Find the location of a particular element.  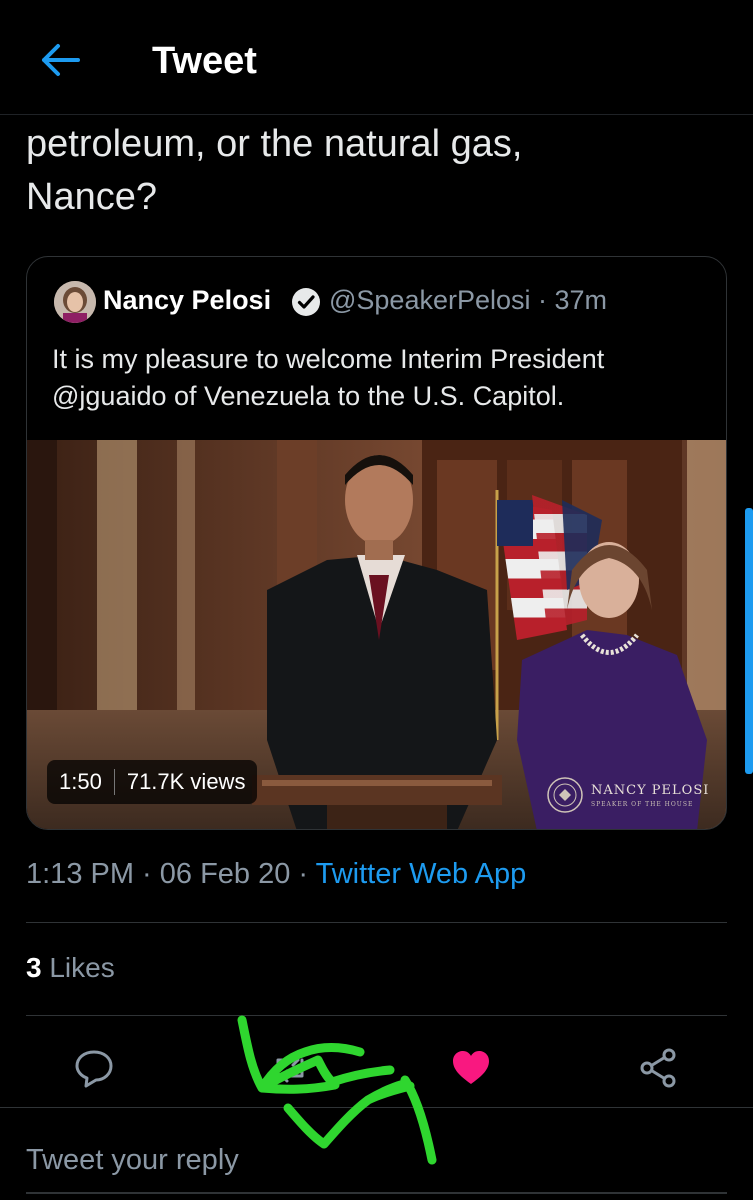

video-duration: 1:50 is located at coordinates (80, 781).